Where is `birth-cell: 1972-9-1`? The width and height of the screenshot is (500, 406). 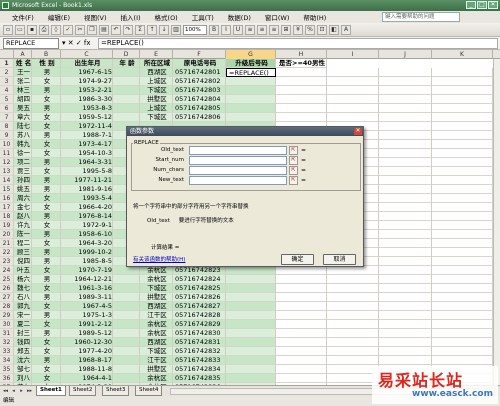 birth-cell: 1972-9-1 is located at coordinates (87, 225).